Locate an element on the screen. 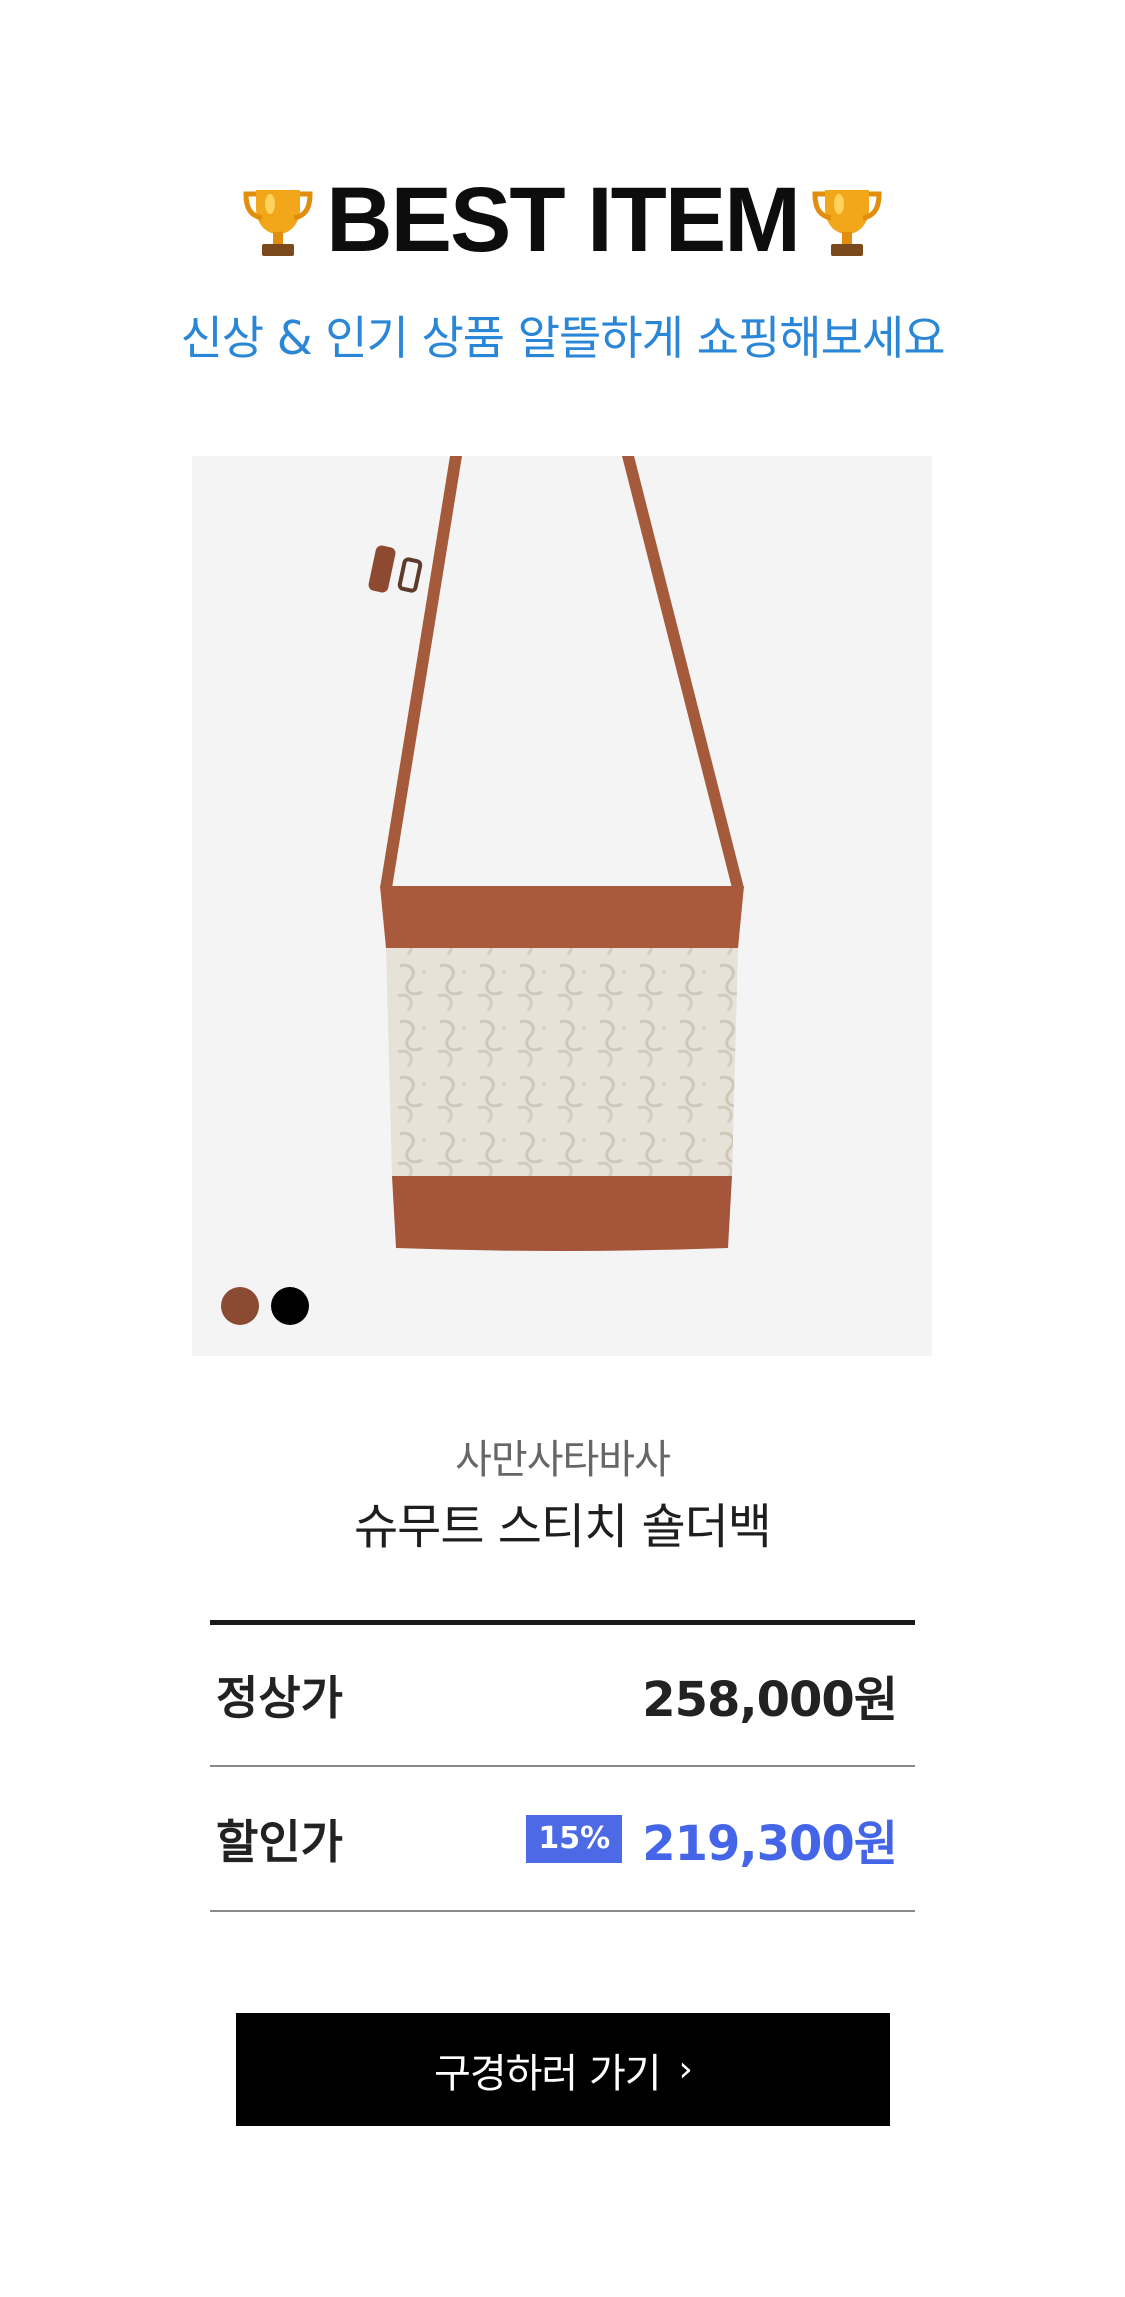 This screenshot has width=1125, height=2297. color-swatch-black is located at coordinates (290, 1306).